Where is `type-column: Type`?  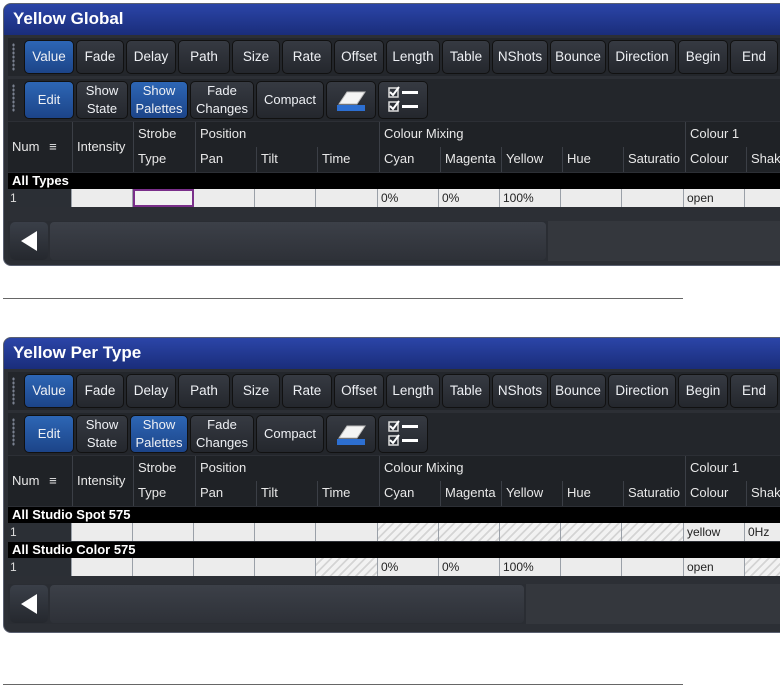 type-column: Type is located at coordinates (163, 159).